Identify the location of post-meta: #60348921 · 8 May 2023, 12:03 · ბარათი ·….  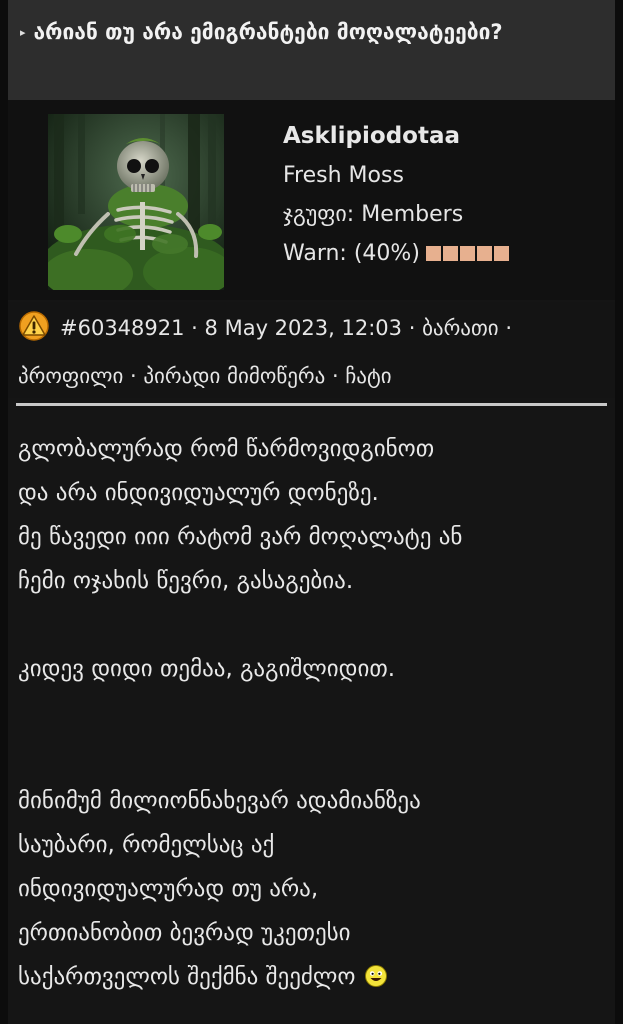
(311, 350).